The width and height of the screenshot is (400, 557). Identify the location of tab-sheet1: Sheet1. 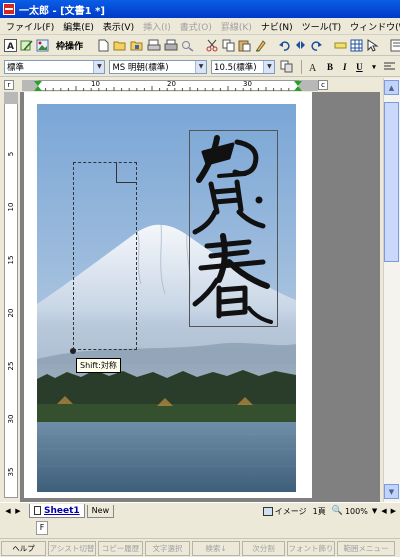
(57, 511).